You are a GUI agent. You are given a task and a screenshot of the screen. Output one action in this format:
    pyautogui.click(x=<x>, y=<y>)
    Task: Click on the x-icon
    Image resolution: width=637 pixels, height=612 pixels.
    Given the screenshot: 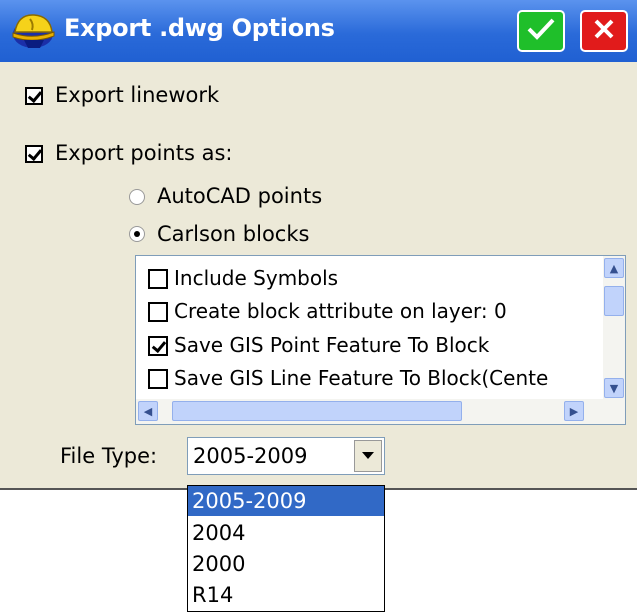 What is the action you would take?
    pyautogui.click(x=604, y=31)
    